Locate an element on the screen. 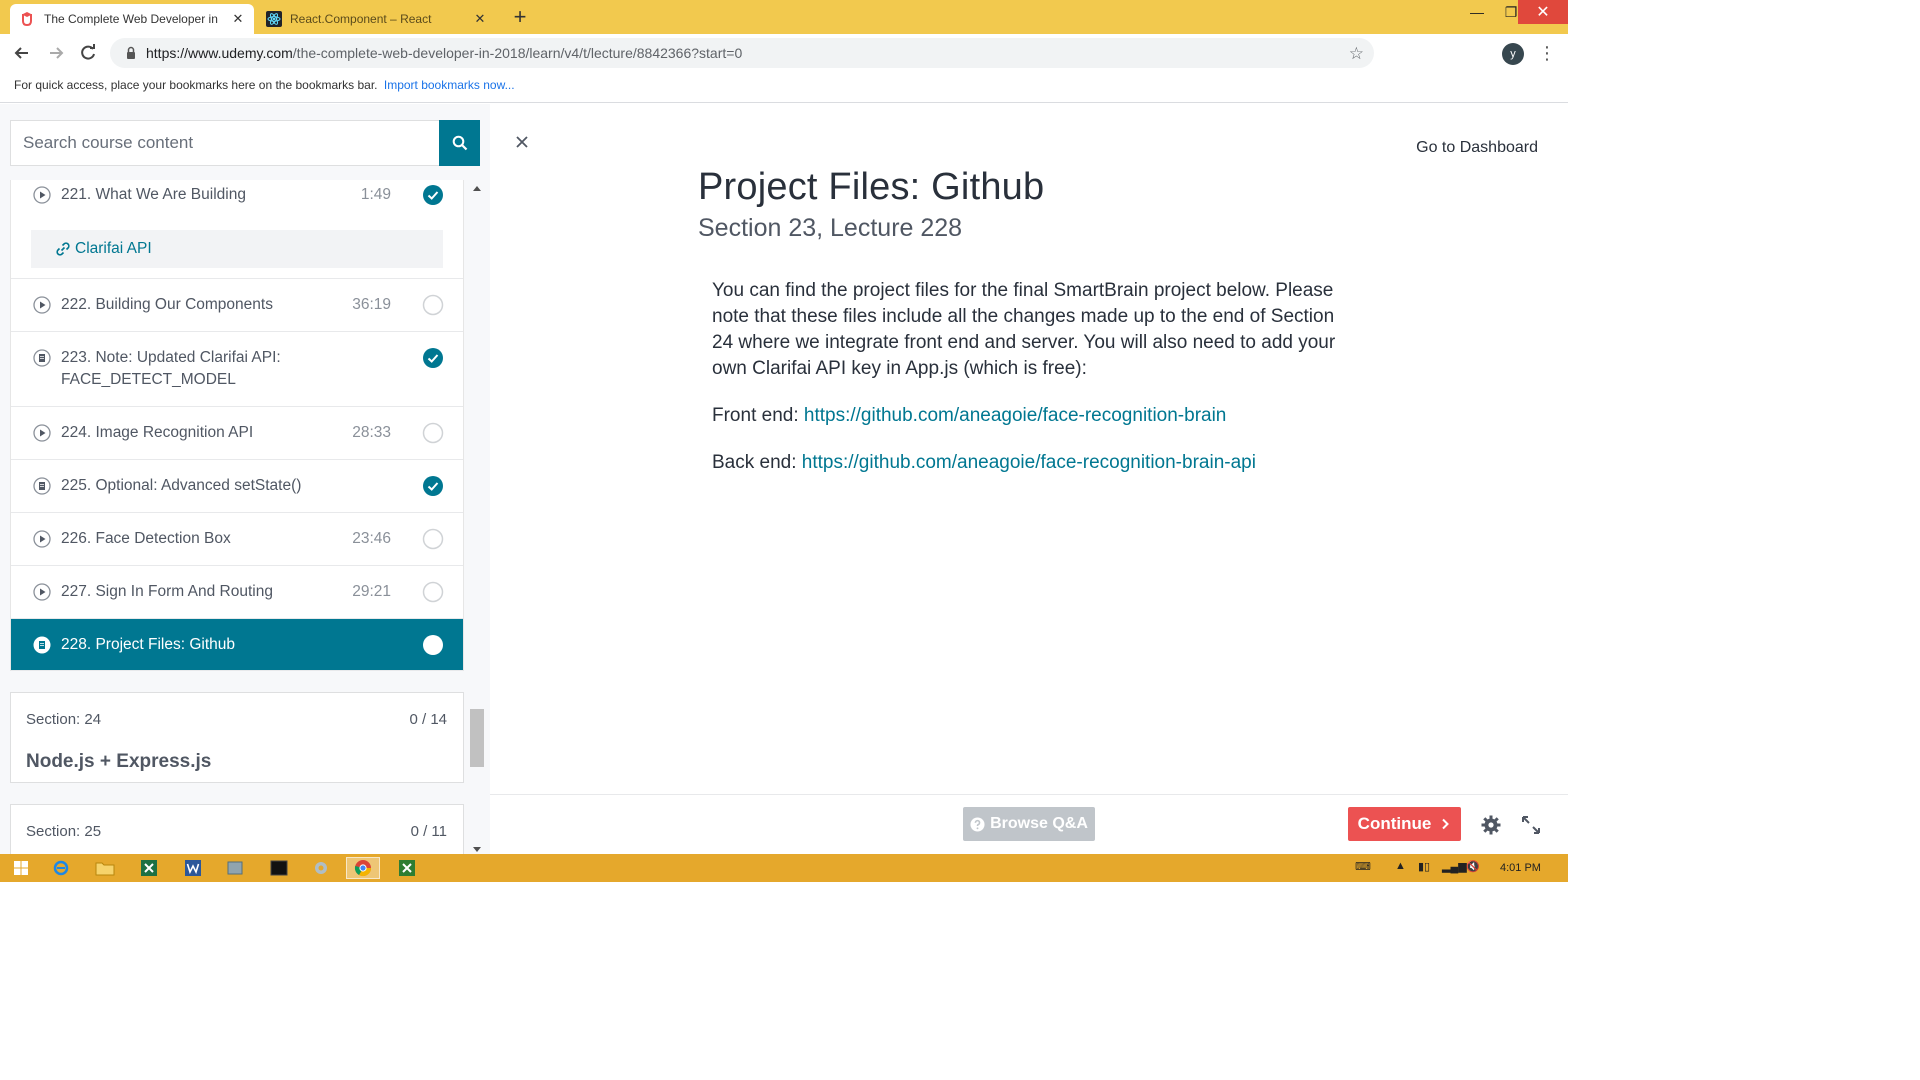  search-input is located at coordinates (224, 143).